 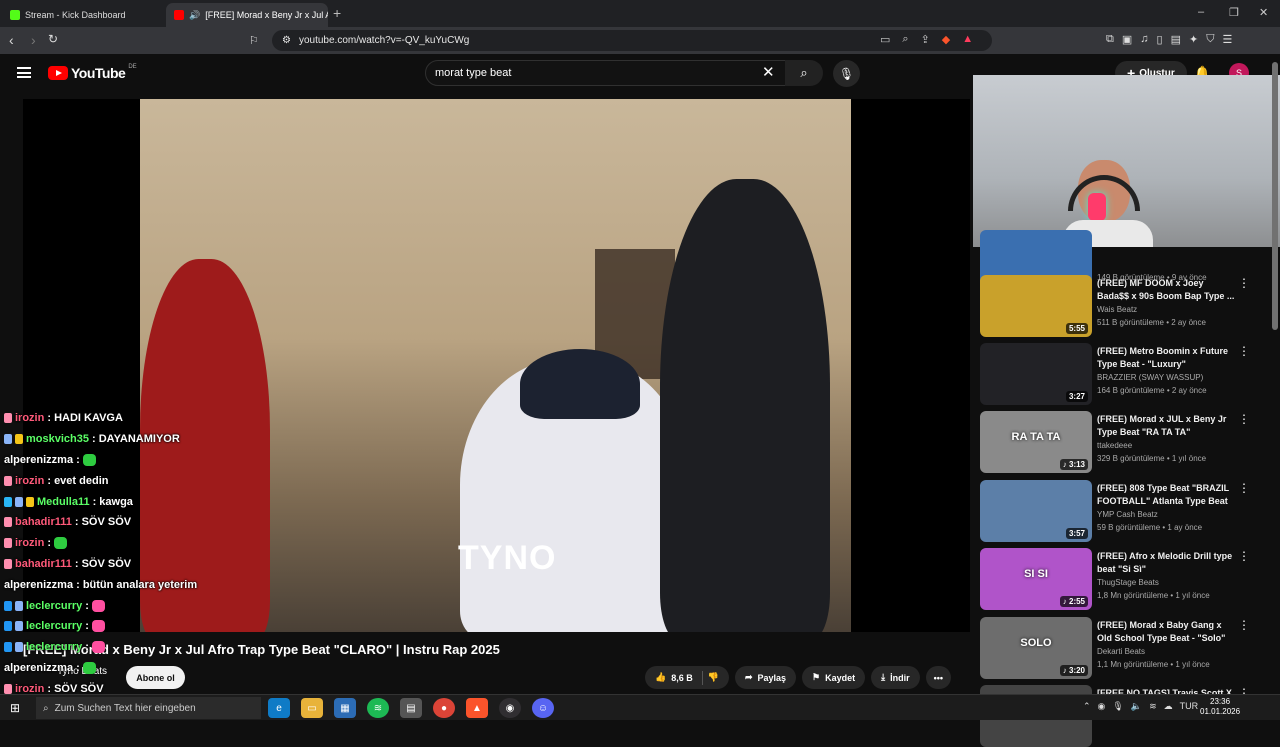 What do you see at coordinates (1127, 39) in the screenshot?
I see `screenshot-icon: ▣` at bounding box center [1127, 39].